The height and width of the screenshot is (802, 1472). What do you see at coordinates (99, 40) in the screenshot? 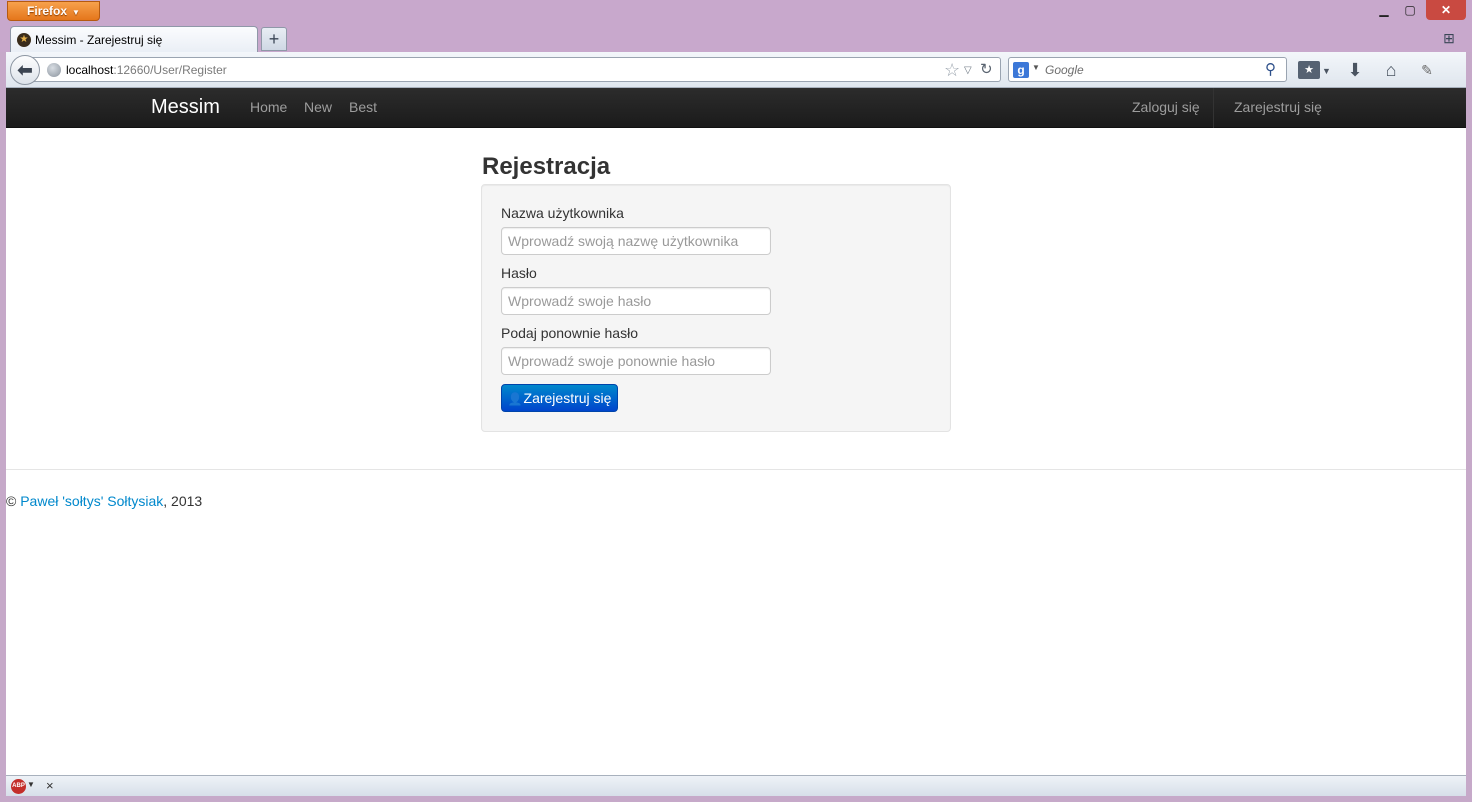
I see `tab-title: Messim - Zarejestruj się` at bounding box center [99, 40].